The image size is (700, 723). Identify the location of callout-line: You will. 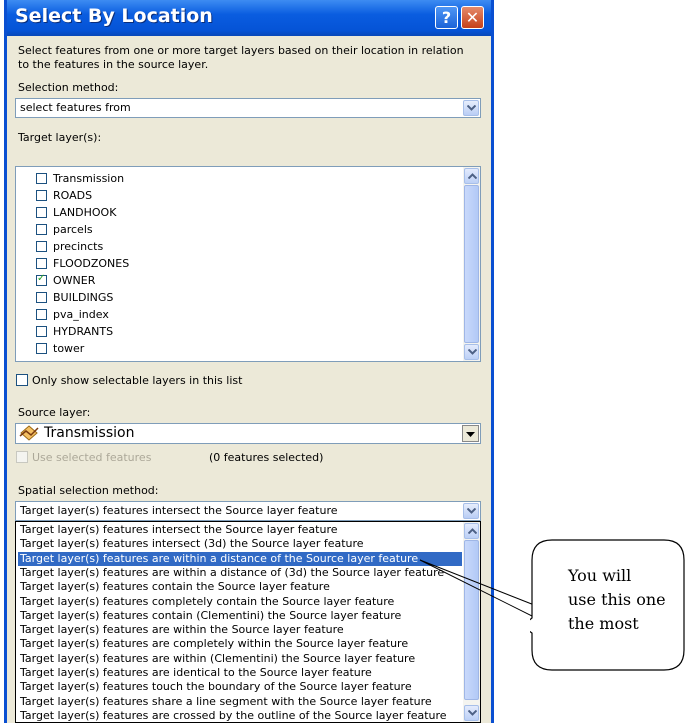
(600, 575).